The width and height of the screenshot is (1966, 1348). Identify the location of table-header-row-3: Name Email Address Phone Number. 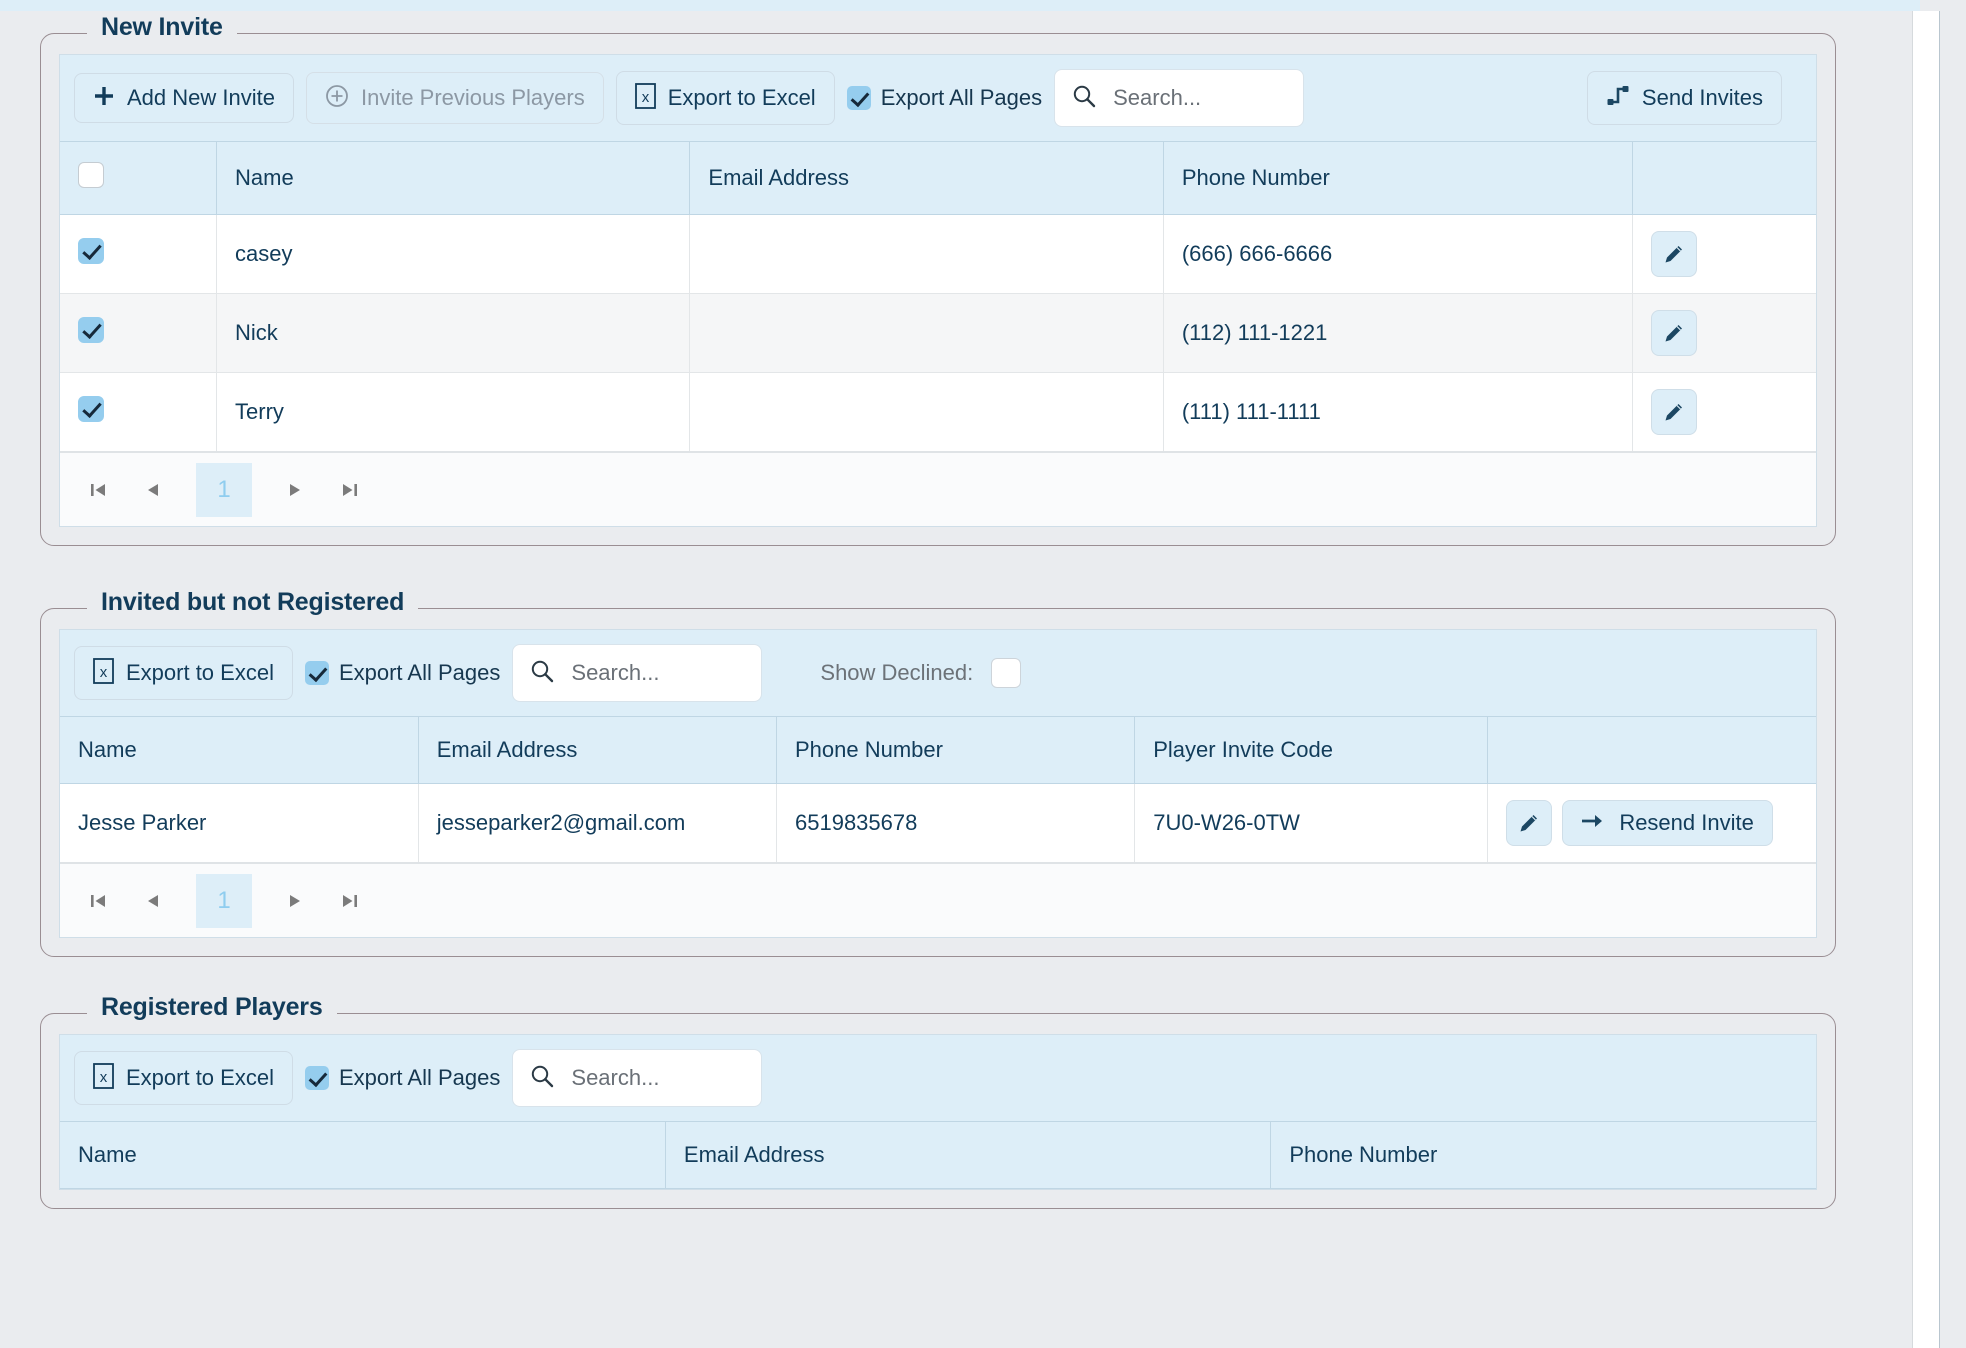
(938, 1155).